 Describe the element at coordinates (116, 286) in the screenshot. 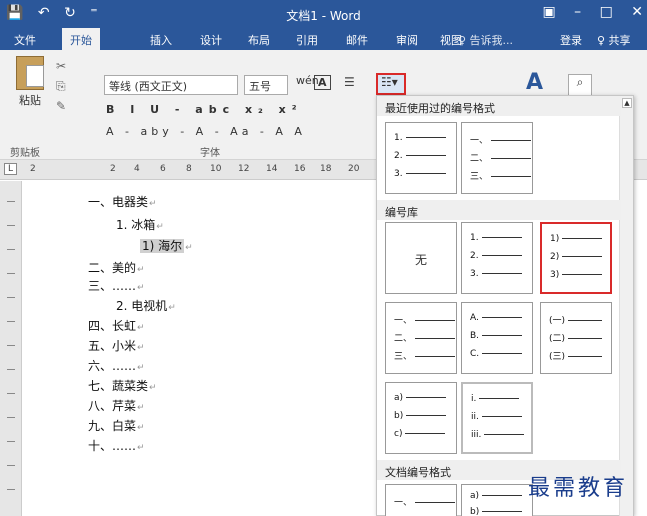

I see `list-item: 三、……↵` at that location.